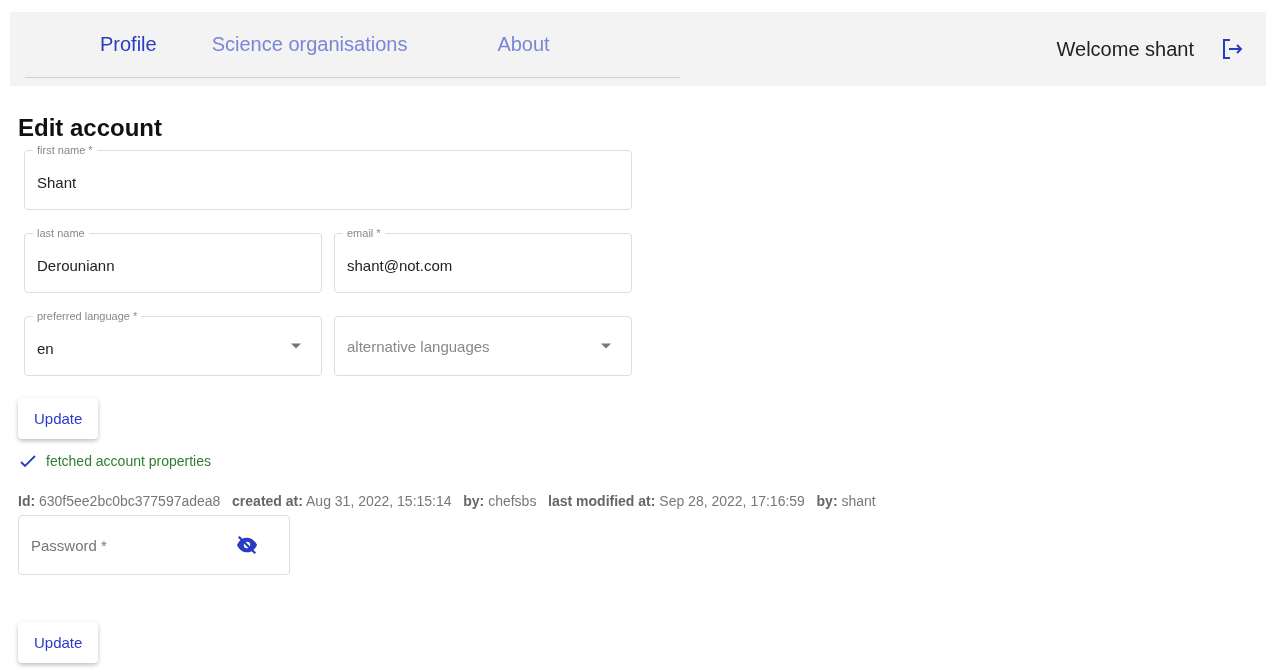  What do you see at coordinates (400, 265) in the screenshot?
I see `field-value: shant@not.com` at bounding box center [400, 265].